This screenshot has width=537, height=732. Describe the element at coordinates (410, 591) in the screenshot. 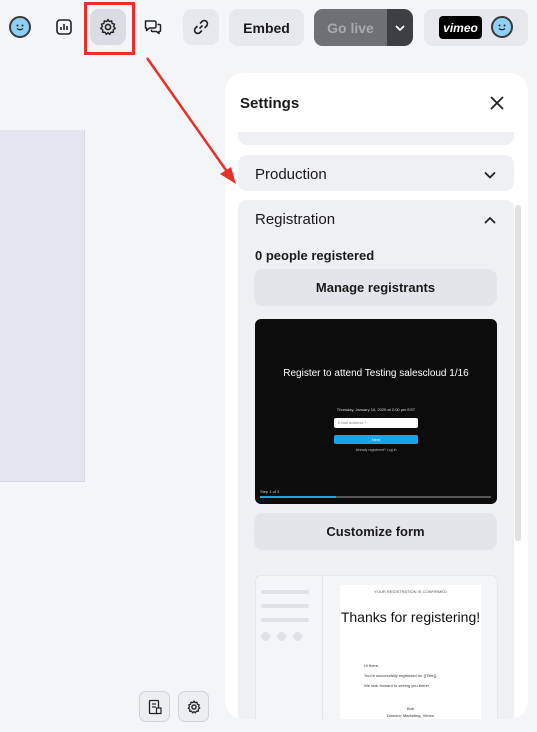

I see `confirmation-kicker: YOUR REGISTRATION IS CONFIRMED` at that location.